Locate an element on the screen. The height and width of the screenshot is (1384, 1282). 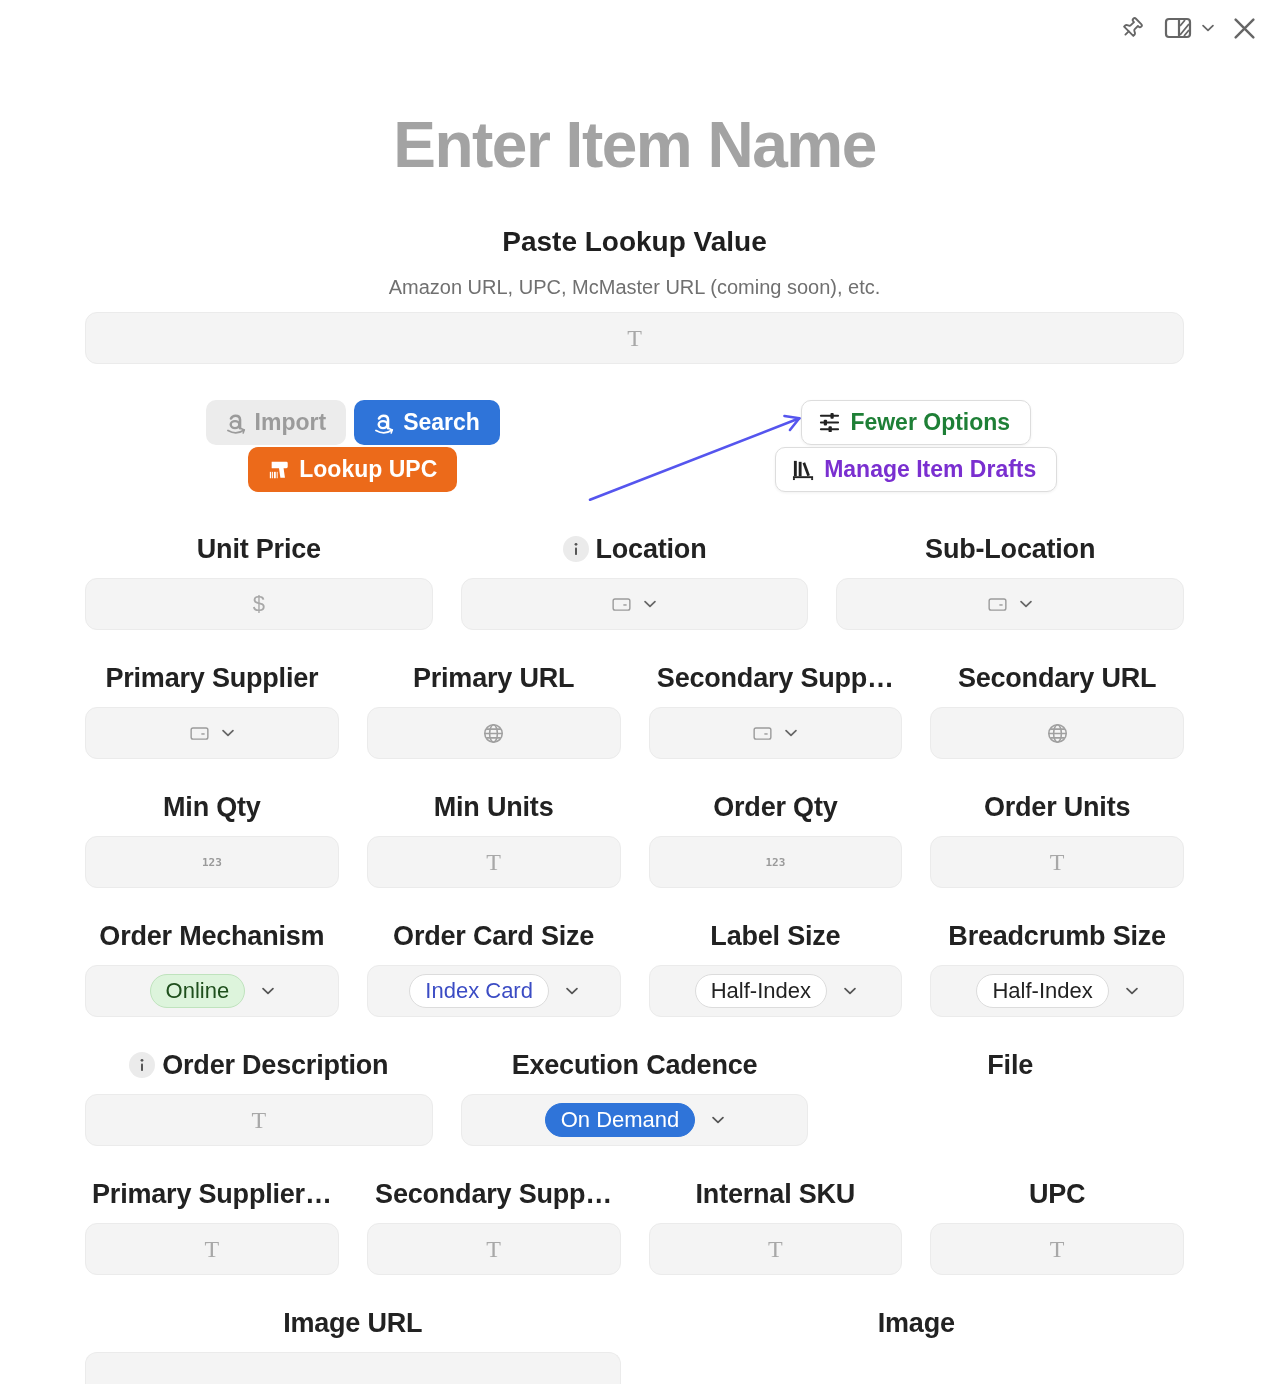
field-label: Min Qty is located at coordinates (212, 807).